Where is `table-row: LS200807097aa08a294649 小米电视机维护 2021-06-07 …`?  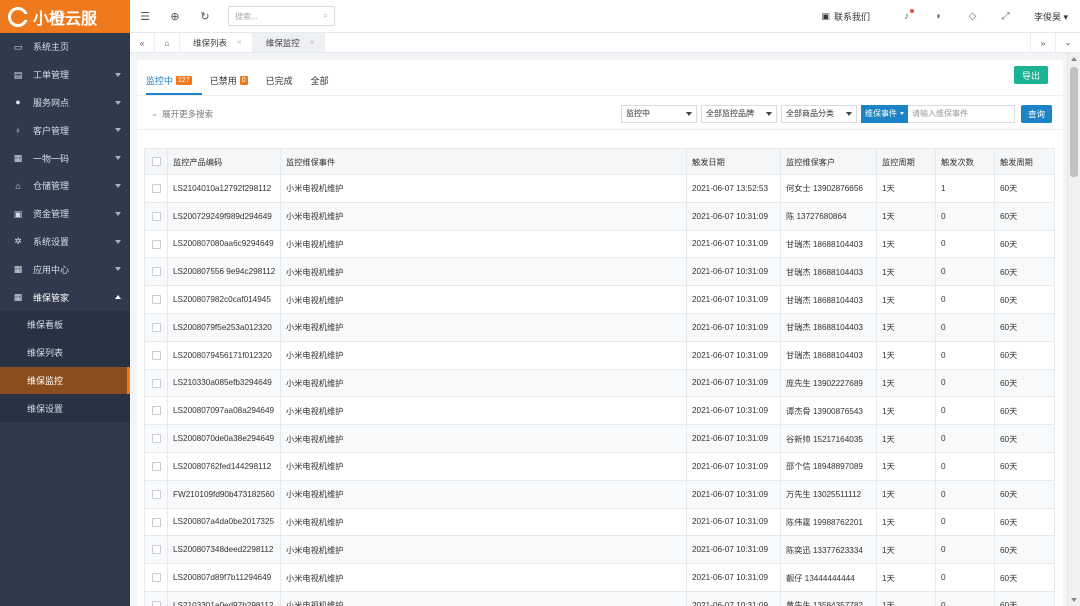
table-row: LS200807097aa08a294649 小米电视机维护 2021-06-07 … is located at coordinates (599, 411).